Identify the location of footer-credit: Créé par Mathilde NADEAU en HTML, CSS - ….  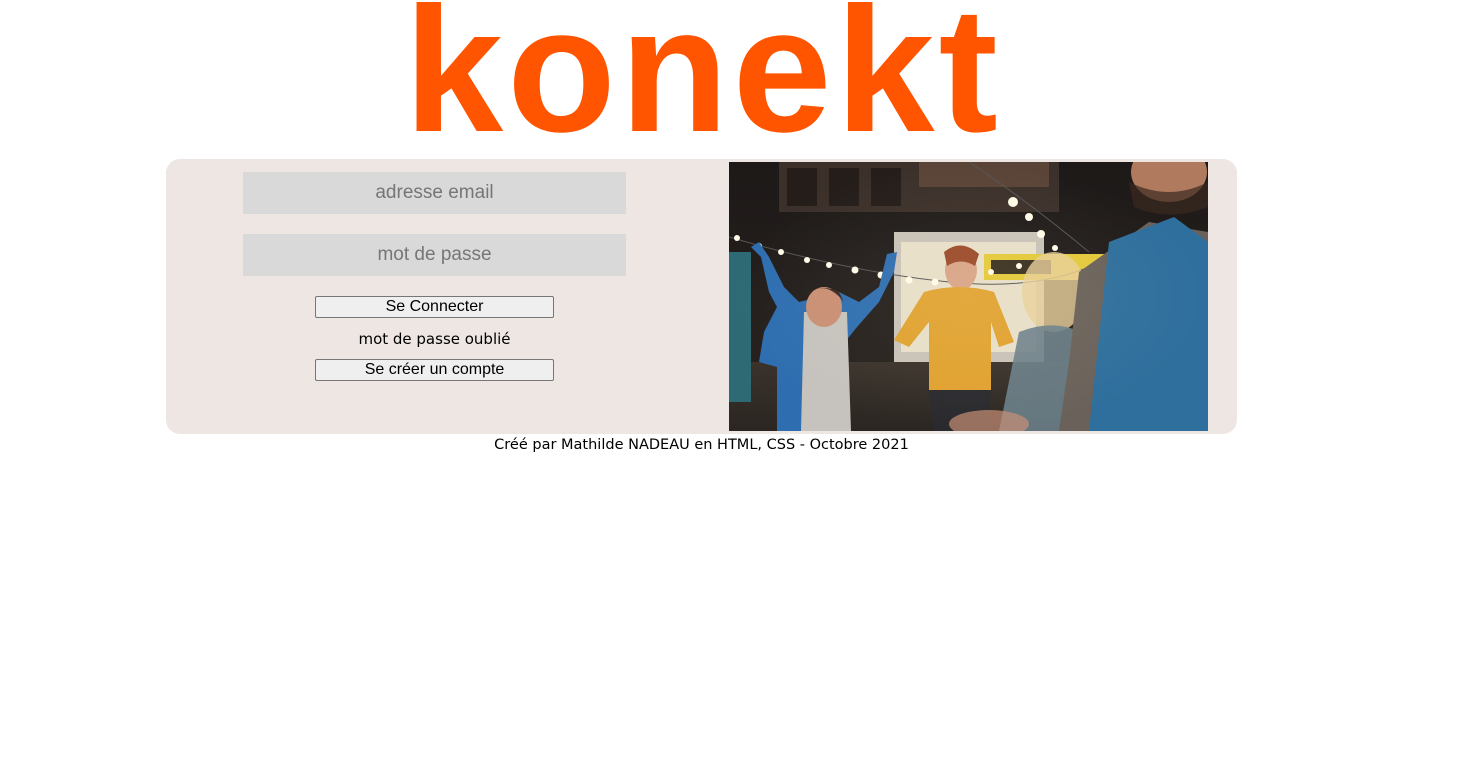
(701, 445).